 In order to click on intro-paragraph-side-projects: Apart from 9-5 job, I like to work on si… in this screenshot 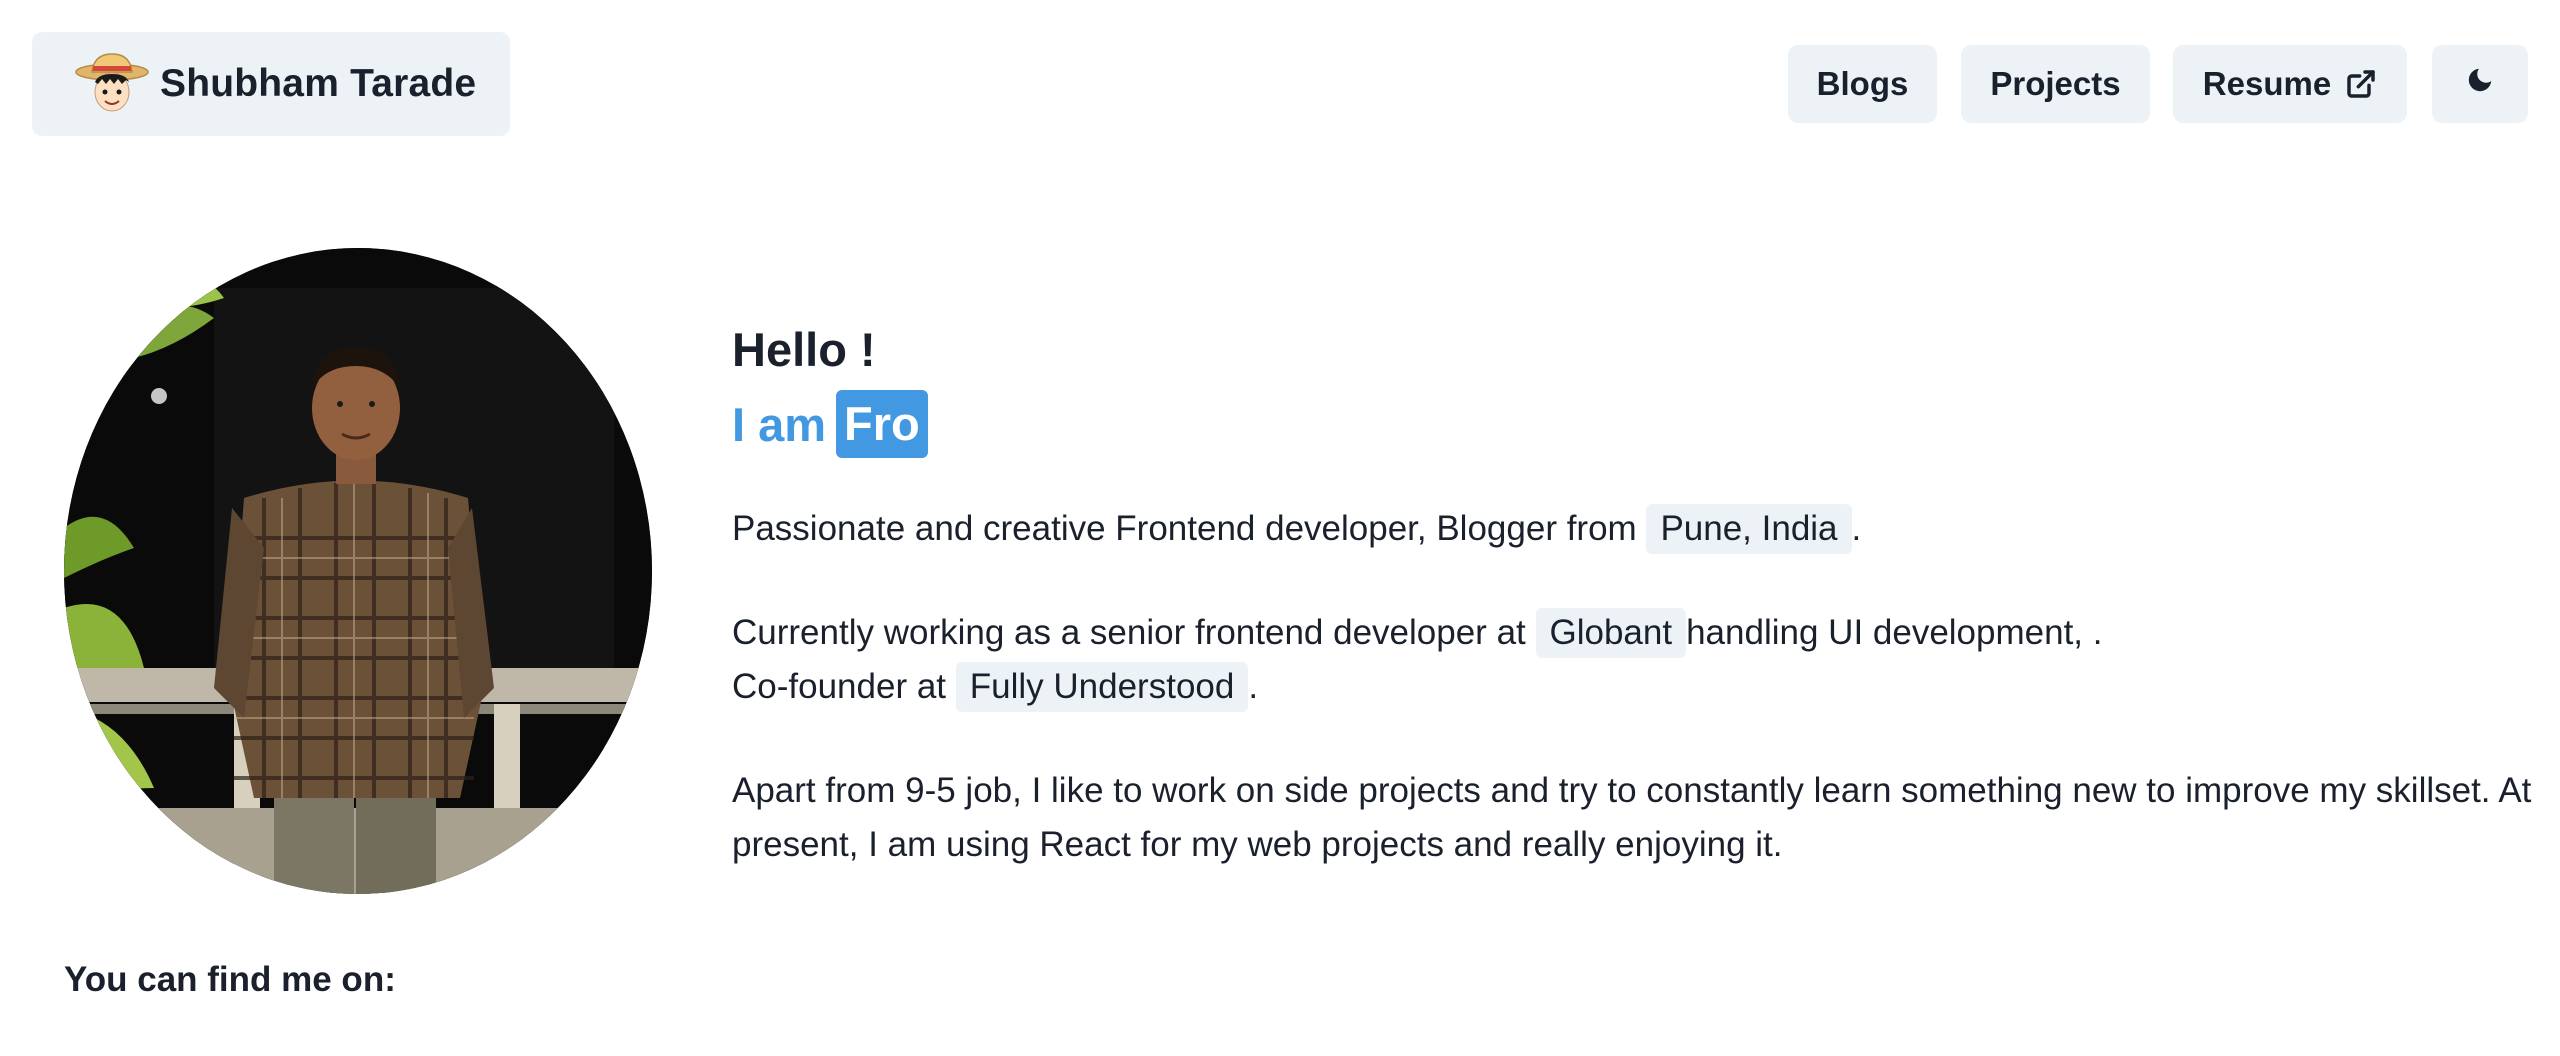, I will do `click(1632, 818)`.